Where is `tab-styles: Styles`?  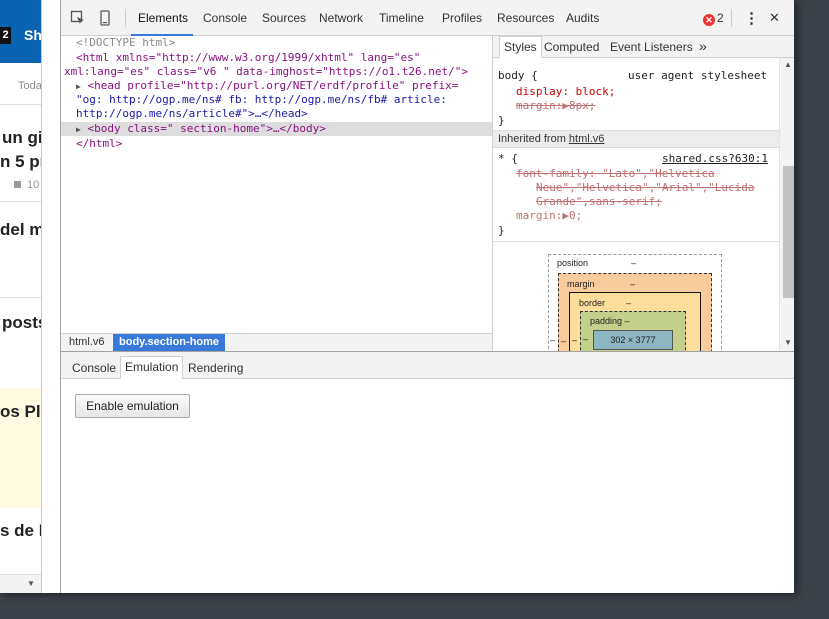
tab-styles: Styles is located at coordinates (520, 47).